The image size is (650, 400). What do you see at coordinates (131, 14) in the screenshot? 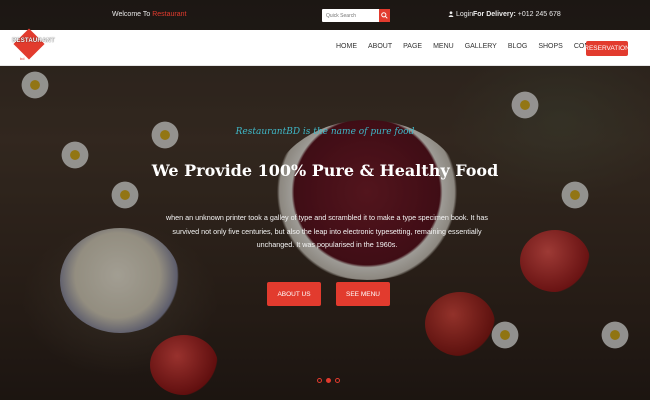
I see `welcome-prefix: Welcome To` at bounding box center [131, 14].